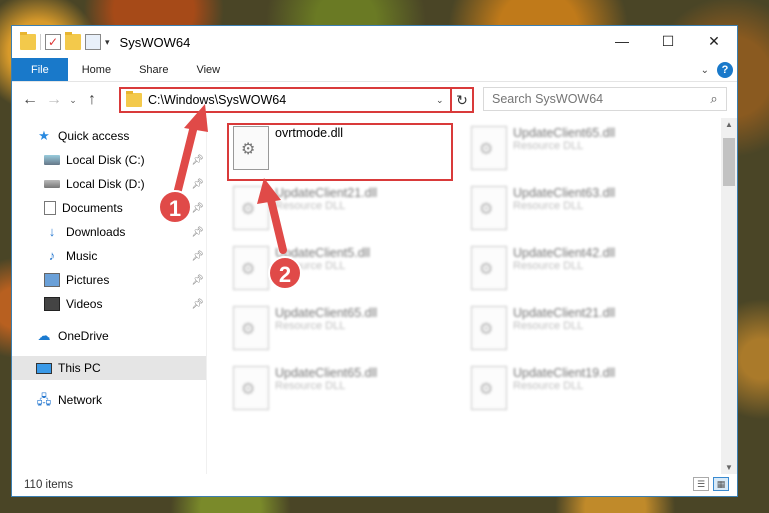 This screenshot has width=769, height=513. What do you see at coordinates (285, 273) in the screenshot?
I see `step-2-badge: 2` at bounding box center [285, 273].